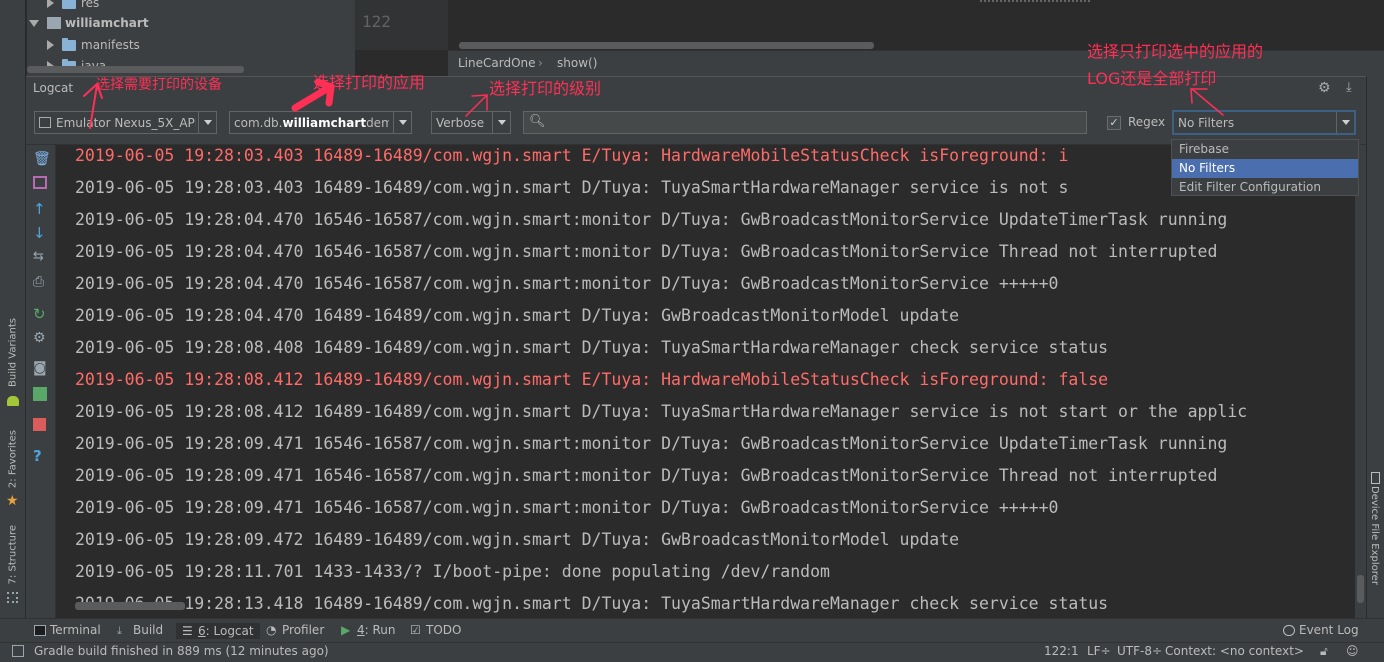 The height and width of the screenshot is (662, 1384). I want to click on screen-record-icon, so click(40, 394).